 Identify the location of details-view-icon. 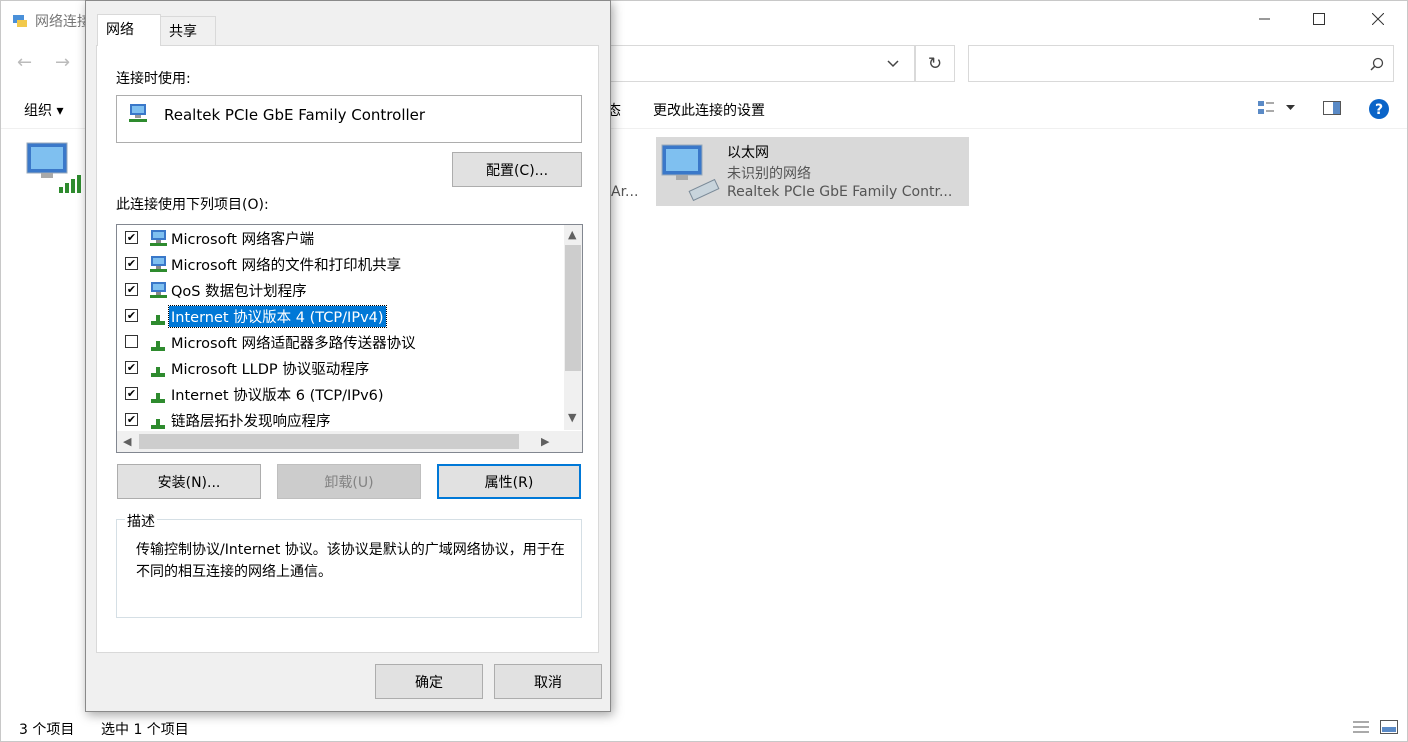
(1361, 727).